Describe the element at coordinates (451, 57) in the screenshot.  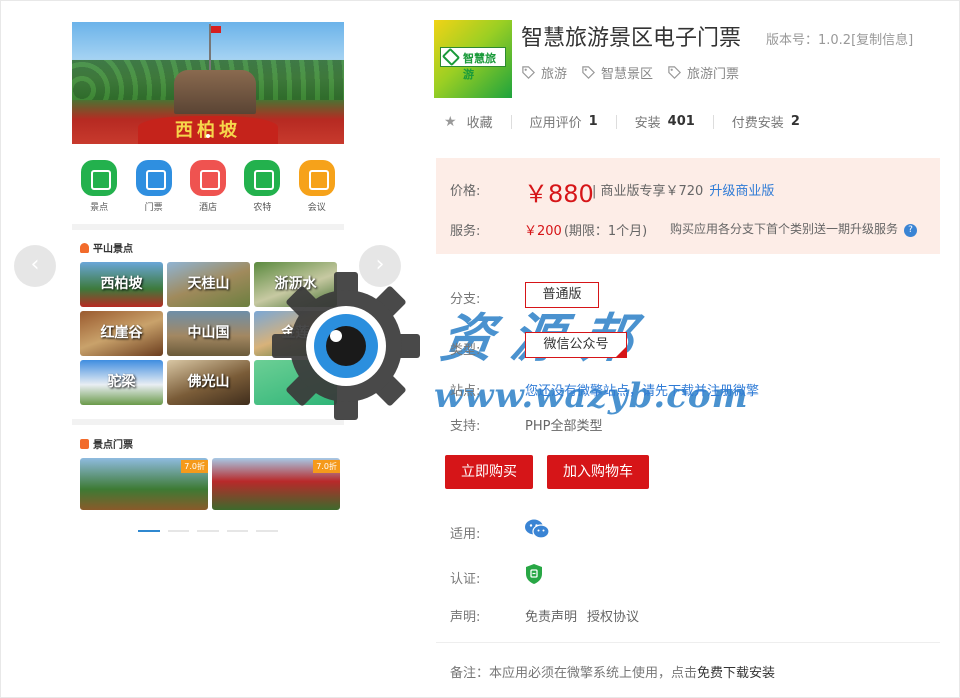
I see `logo-mark-icon` at that location.